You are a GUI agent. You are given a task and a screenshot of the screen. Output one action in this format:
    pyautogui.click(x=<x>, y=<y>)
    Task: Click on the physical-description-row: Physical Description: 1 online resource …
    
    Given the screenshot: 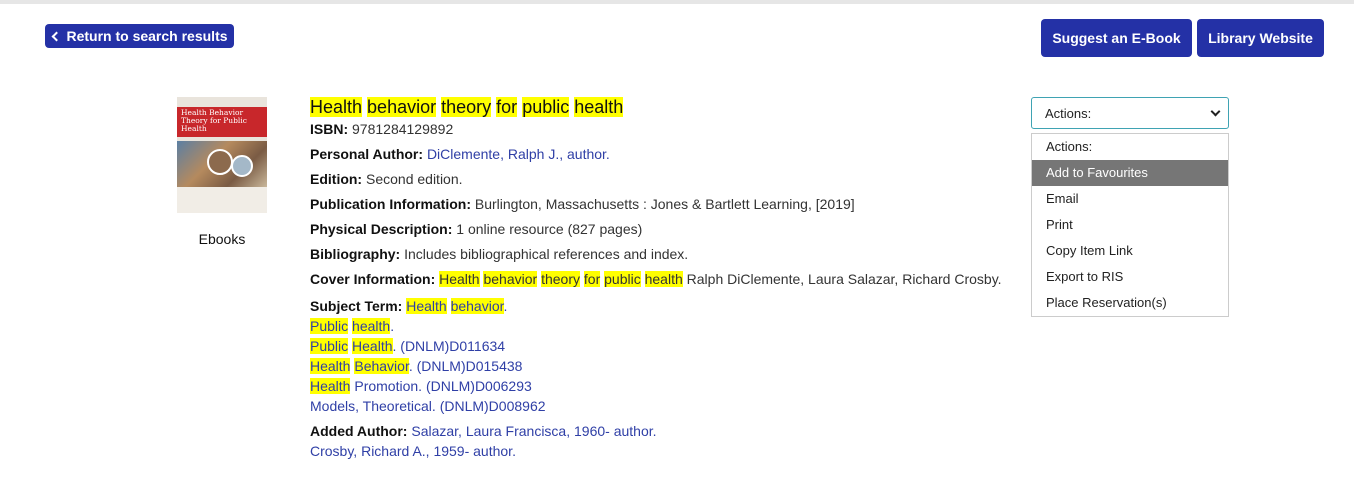 What is the action you would take?
    pyautogui.click(x=665, y=229)
    